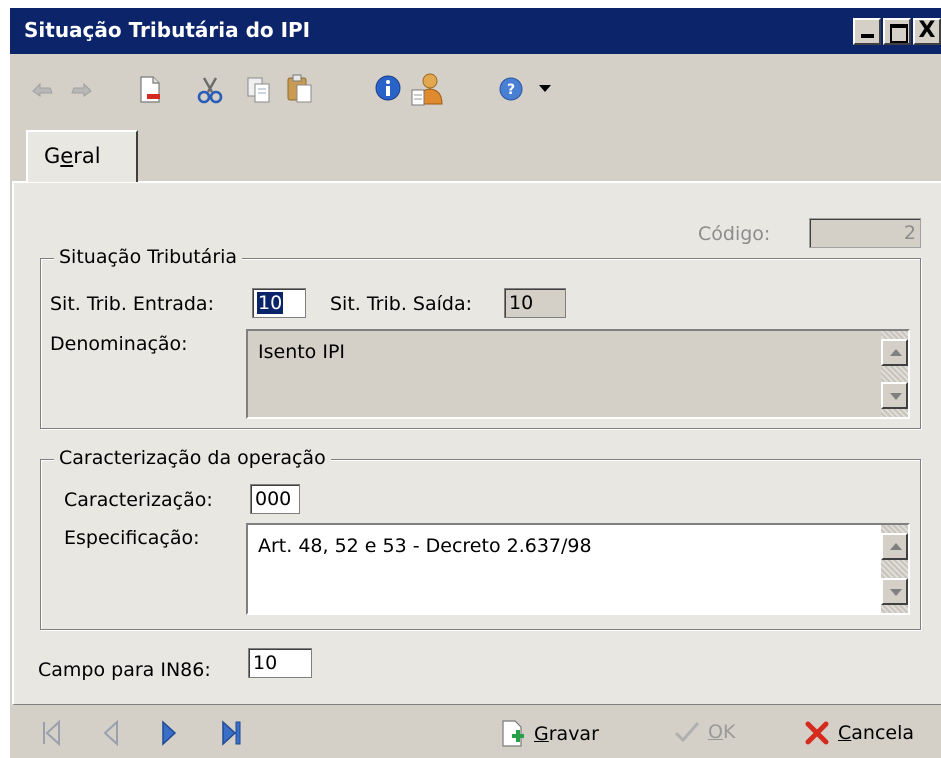 This screenshot has width=941, height=758. Describe the element at coordinates (132, 304) in the screenshot. I see `sit-trib-entrada-label: Sit. Trib. Entrada:` at that location.